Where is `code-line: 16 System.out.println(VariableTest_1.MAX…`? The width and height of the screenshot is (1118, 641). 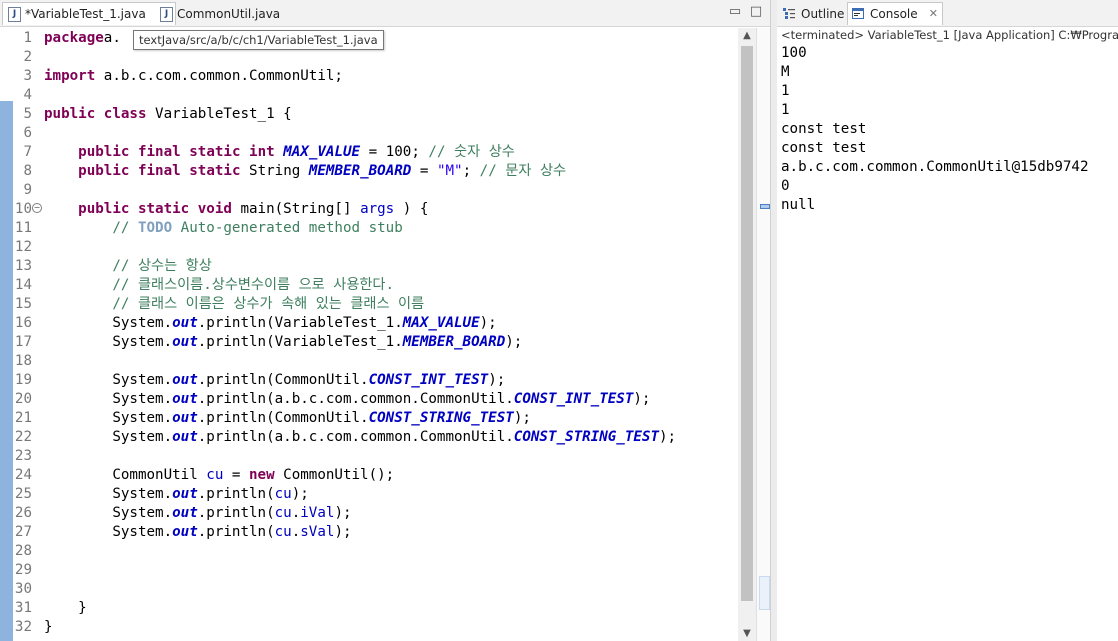
code-line: 16 System.out.println(VariableTest_1.MAX… is located at coordinates (369, 323).